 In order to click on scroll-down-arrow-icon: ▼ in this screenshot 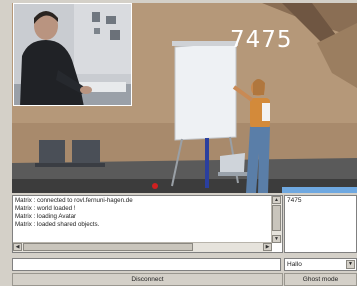, I will do `click(276, 239)`.